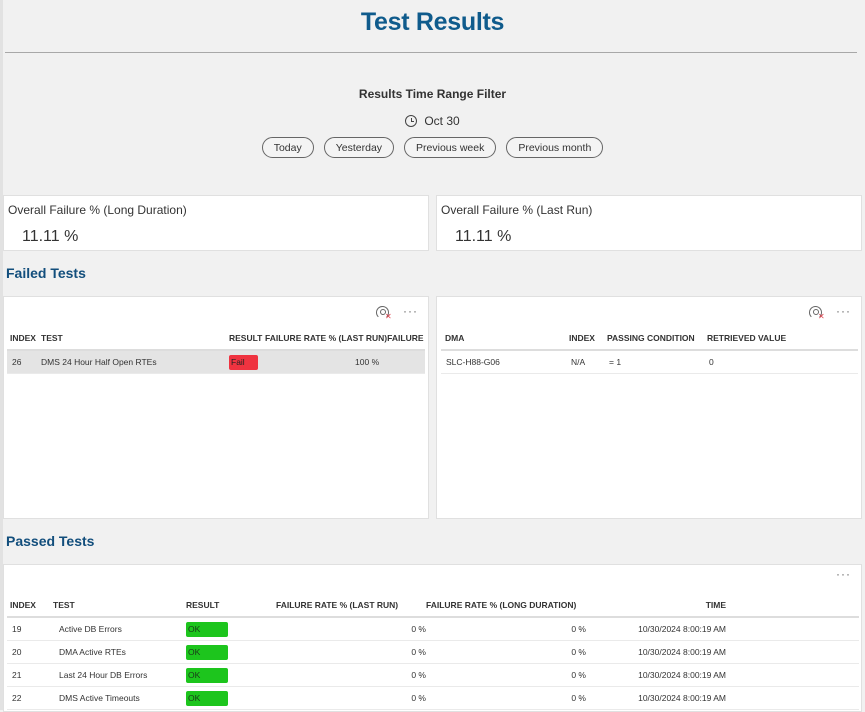  Describe the element at coordinates (326, 362) in the screenshot. I see `failure-rate-cell: 100 %` at that location.